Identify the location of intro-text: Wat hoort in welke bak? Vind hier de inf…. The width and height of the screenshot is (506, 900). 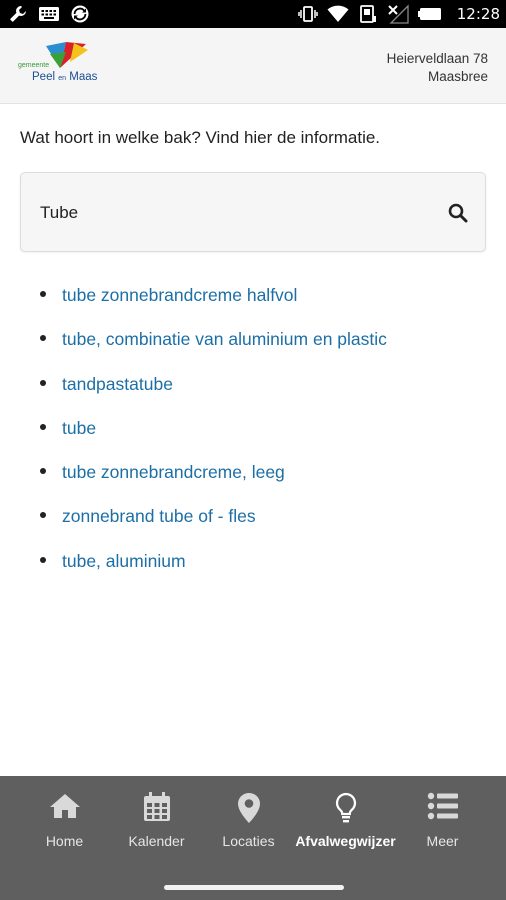
(200, 137).